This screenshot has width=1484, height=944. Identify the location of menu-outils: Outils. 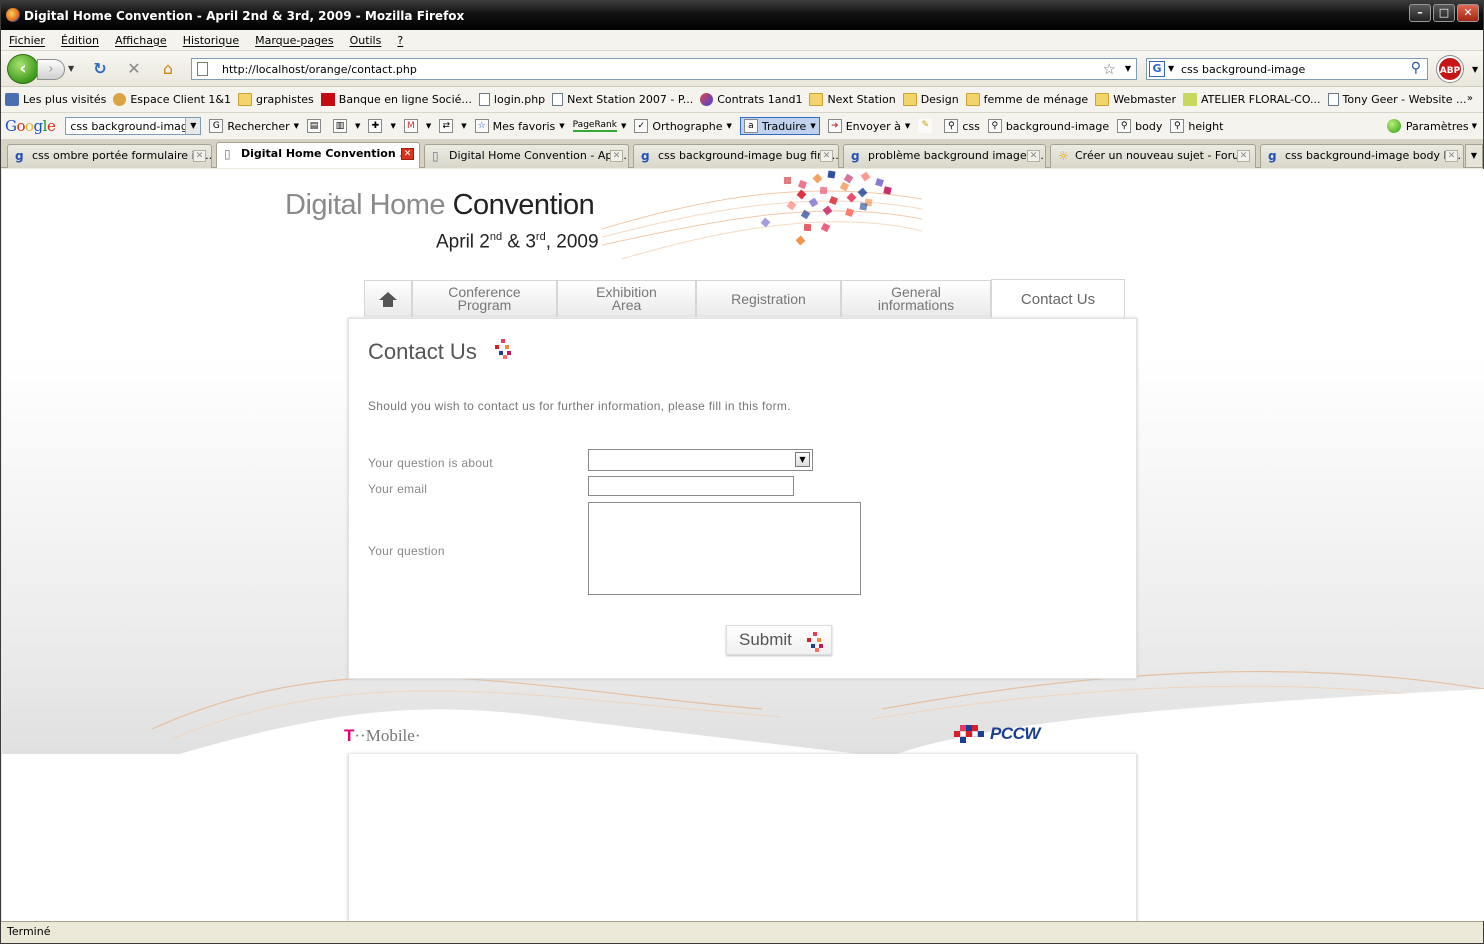
(366, 40).